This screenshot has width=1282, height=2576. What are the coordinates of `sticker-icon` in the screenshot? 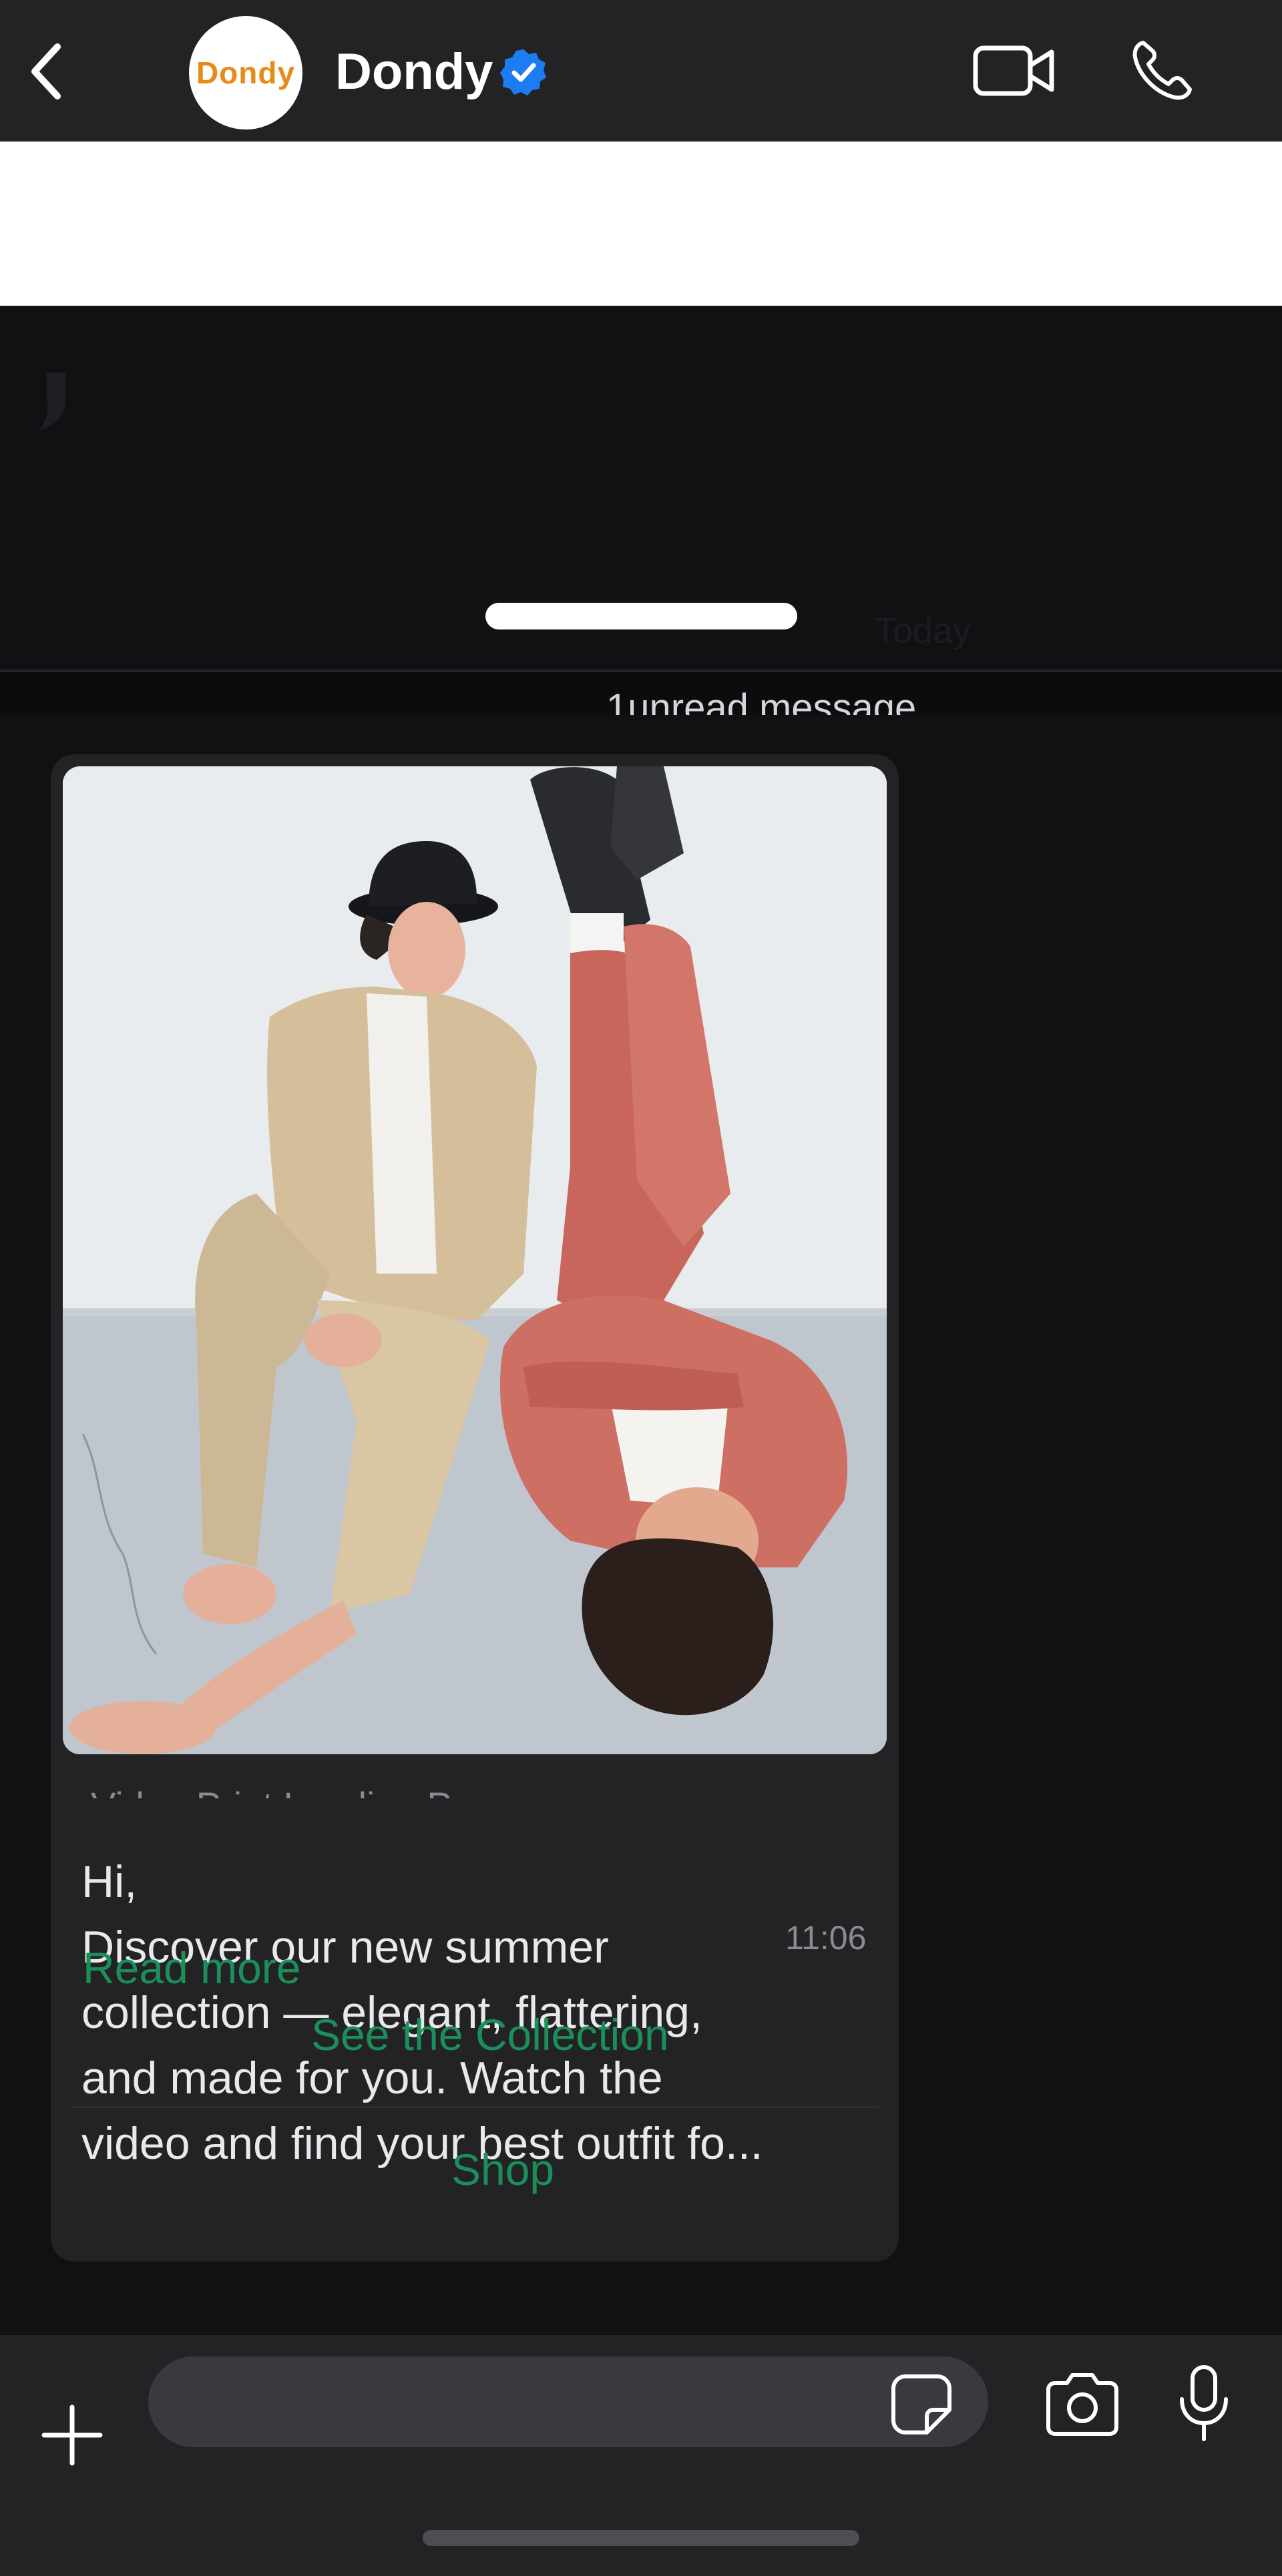 It's located at (921, 2404).